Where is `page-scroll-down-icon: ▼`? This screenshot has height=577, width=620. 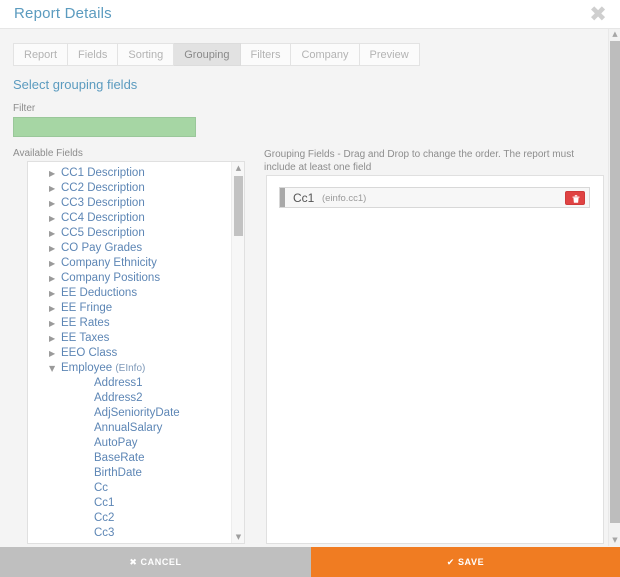 page-scroll-down-icon: ▼ is located at coordinates (614, 540).